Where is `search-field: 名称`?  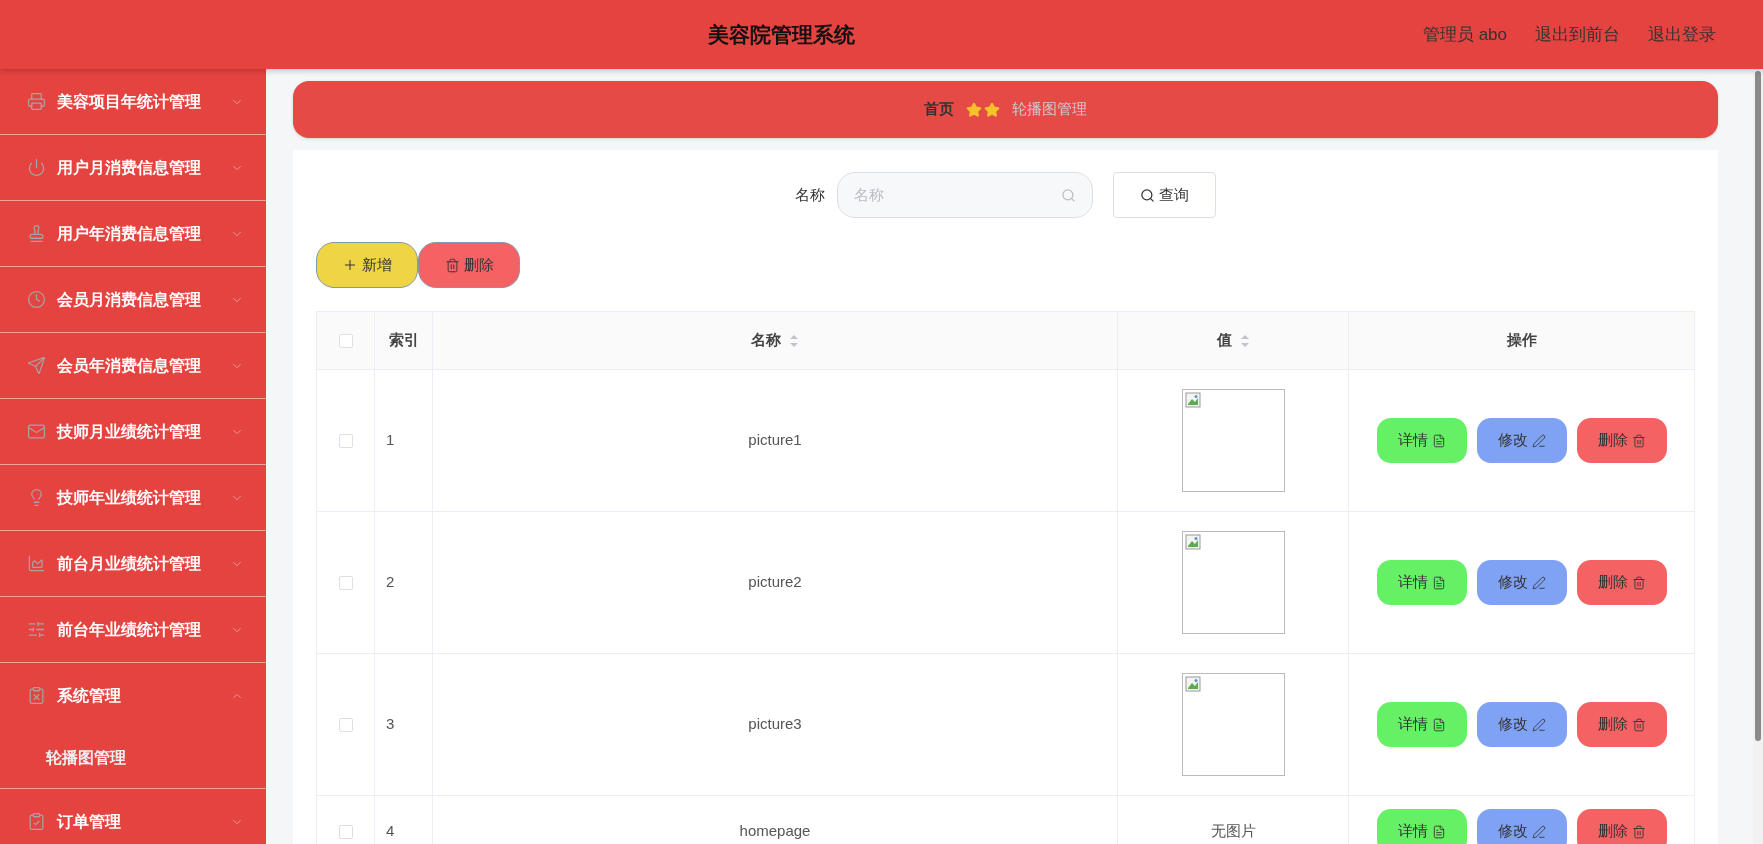
search-field: 名称 is located at coordinates (965, 195).